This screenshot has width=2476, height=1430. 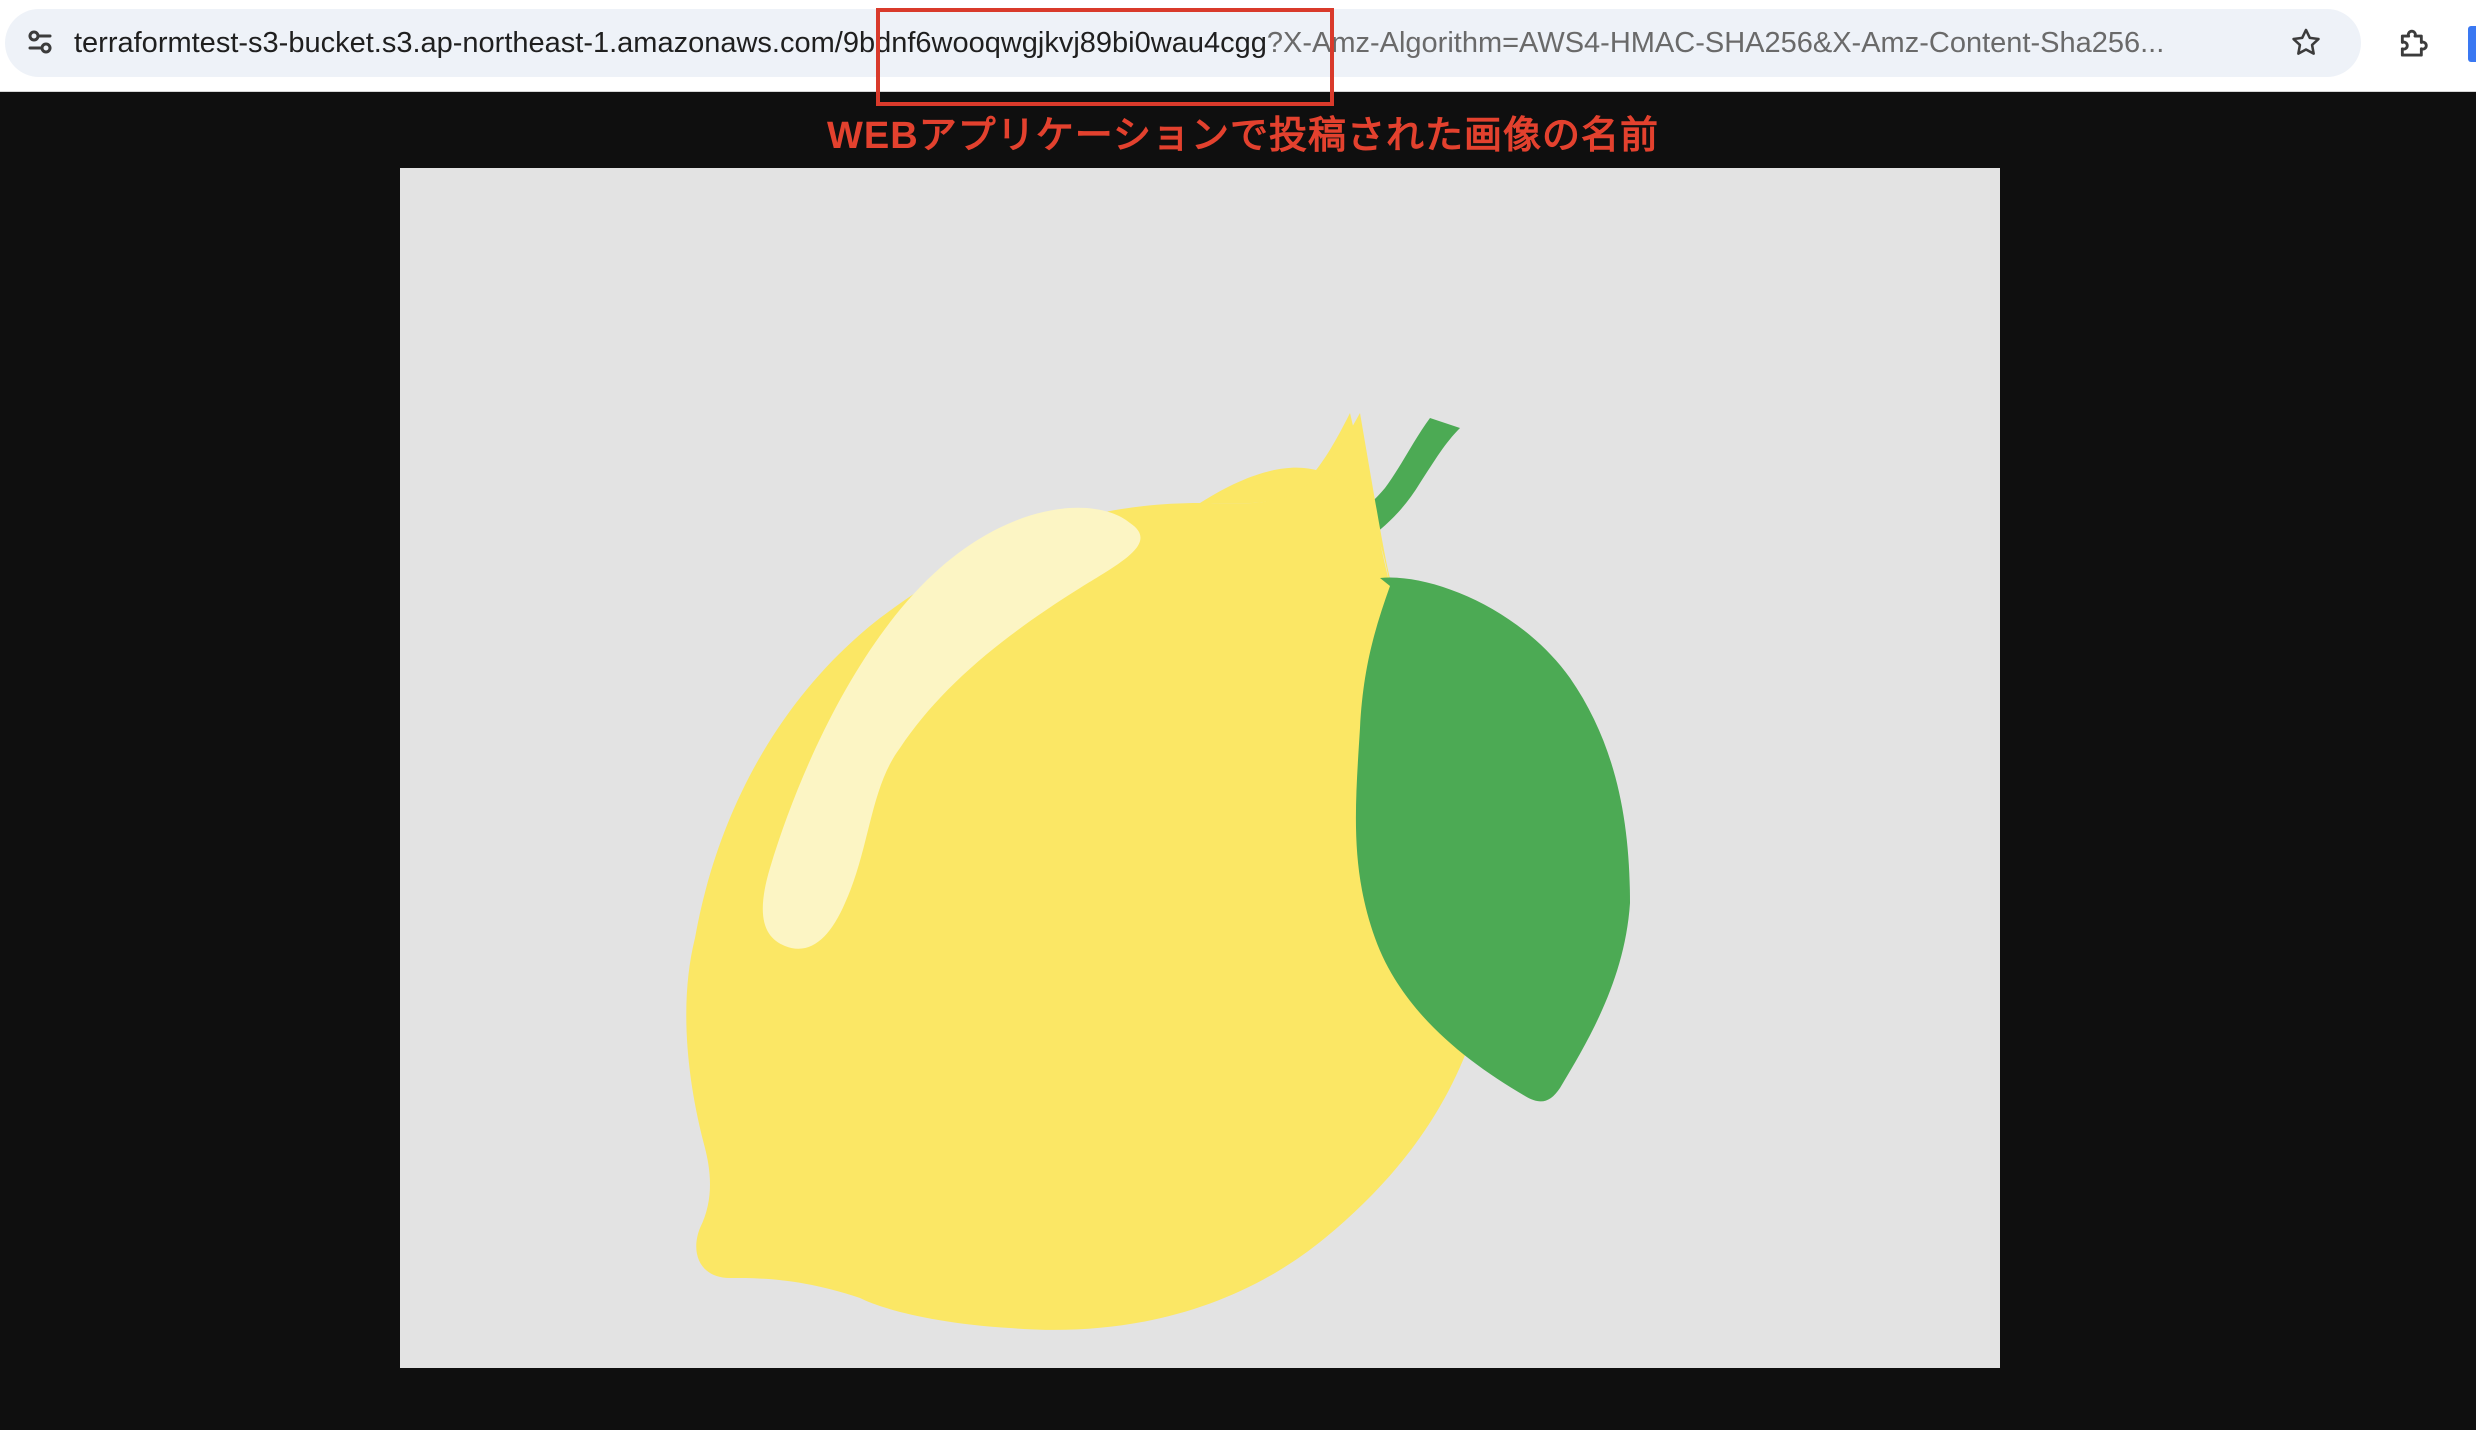 I want to click on profile-edge-indicator, so click(x=2472, y=44).